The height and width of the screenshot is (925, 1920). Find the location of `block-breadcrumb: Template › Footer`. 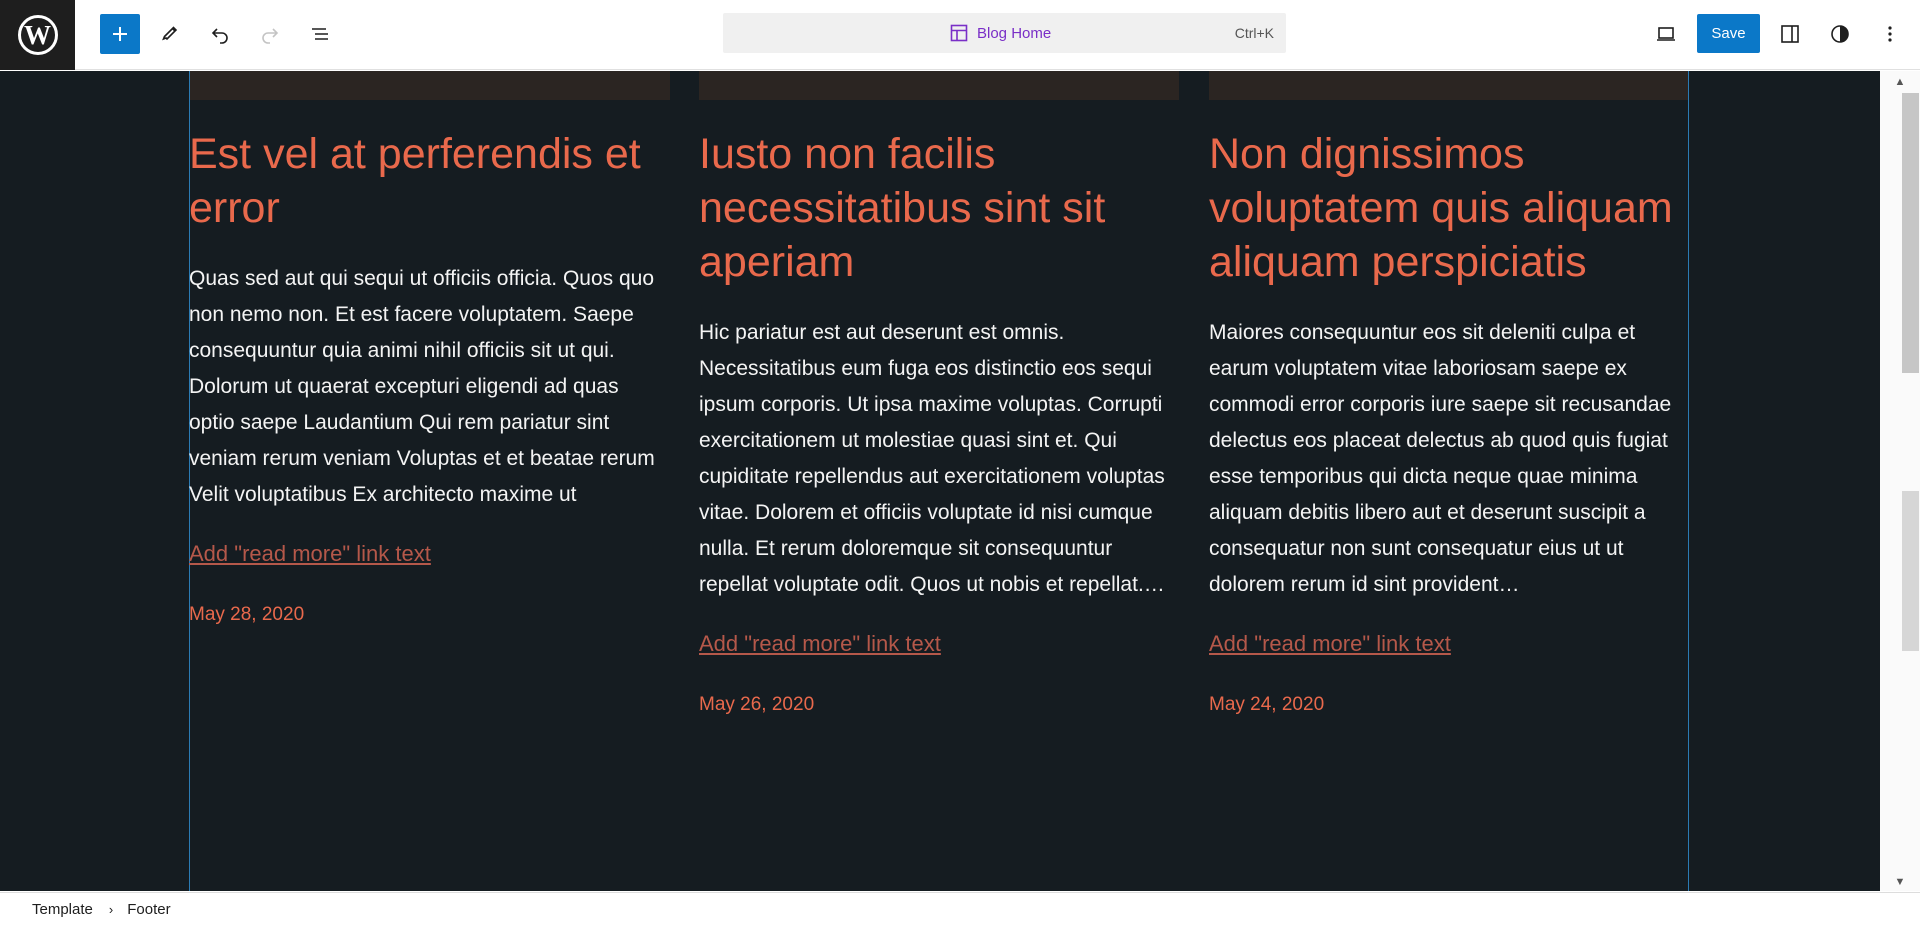

block-breadcrumb: Template › Footer is located at coordinates (960, 908).